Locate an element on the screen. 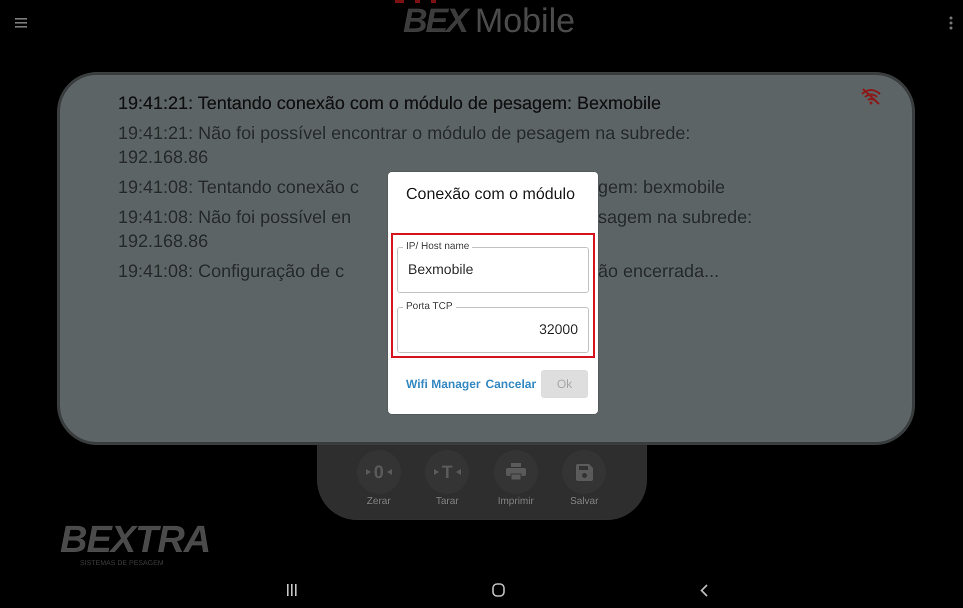 This screenshot has height=608, width=963. dialog-title: Conexão com o módulo is located at coordinates (490, 195).